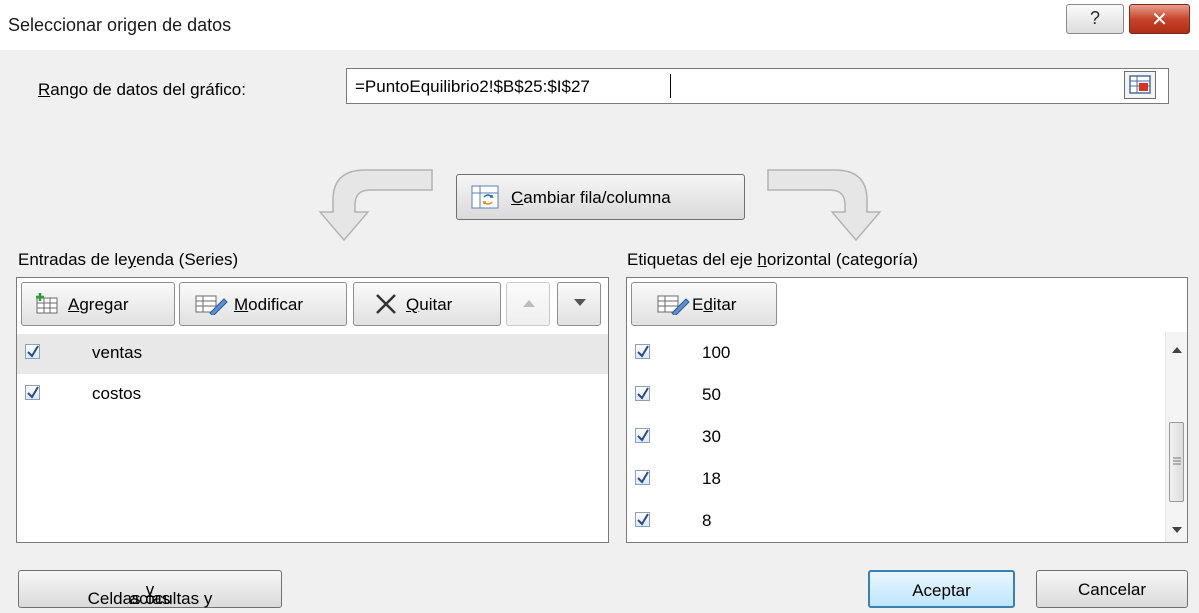 The image size is (1199, 613). What do you see at coordinates (142, 89) in the screenshot?
I see `range-label: Rango de datos del gráfico:` at bounding box center [142, 89].